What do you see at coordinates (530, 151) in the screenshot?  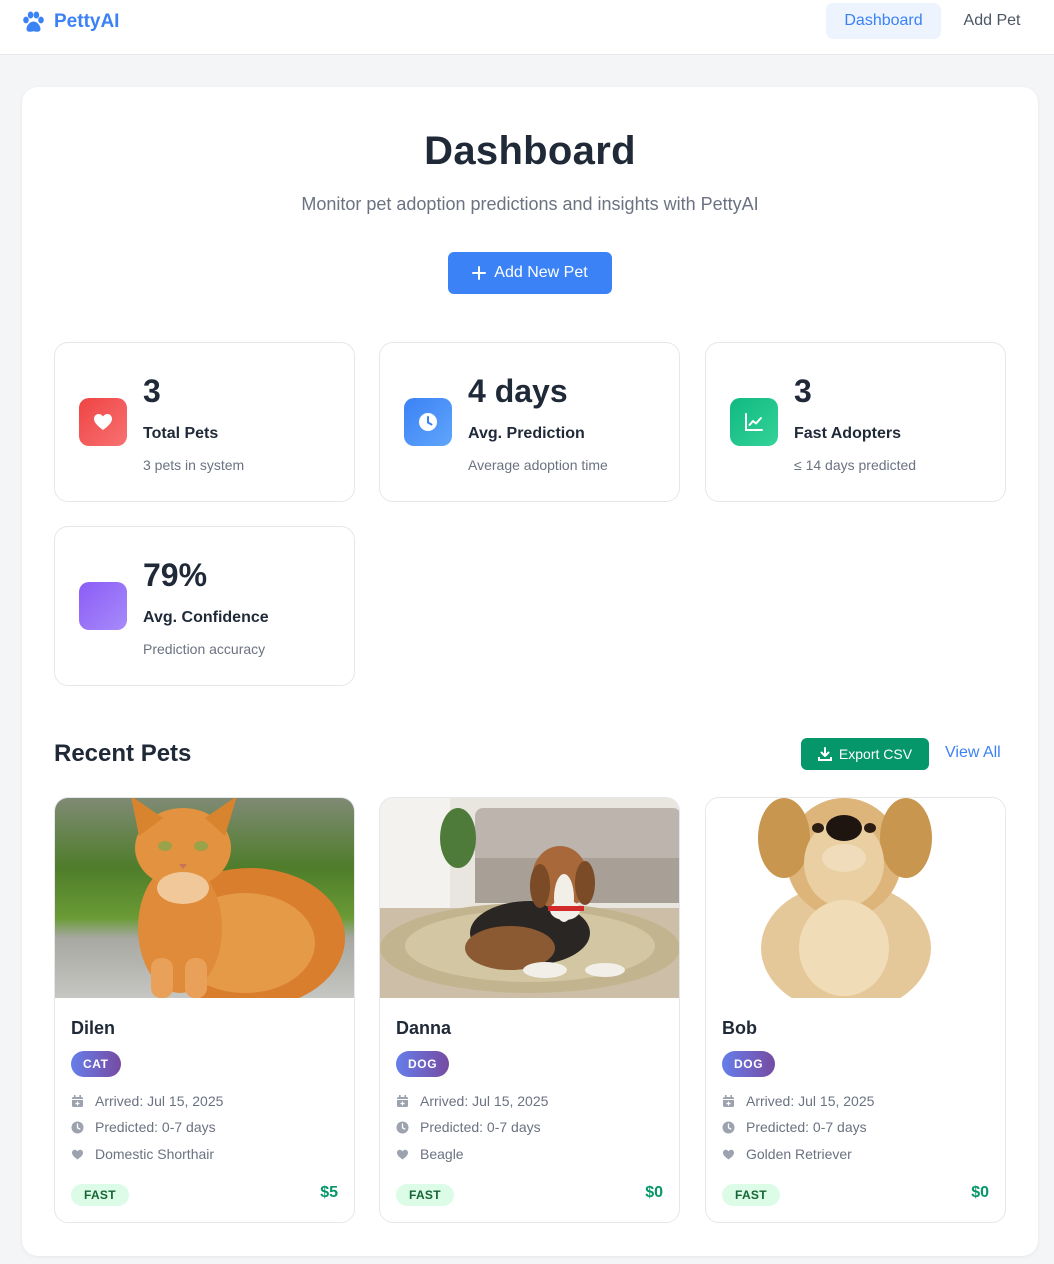 I see `page-title: Dashboard` at bounding box center [530, 151].